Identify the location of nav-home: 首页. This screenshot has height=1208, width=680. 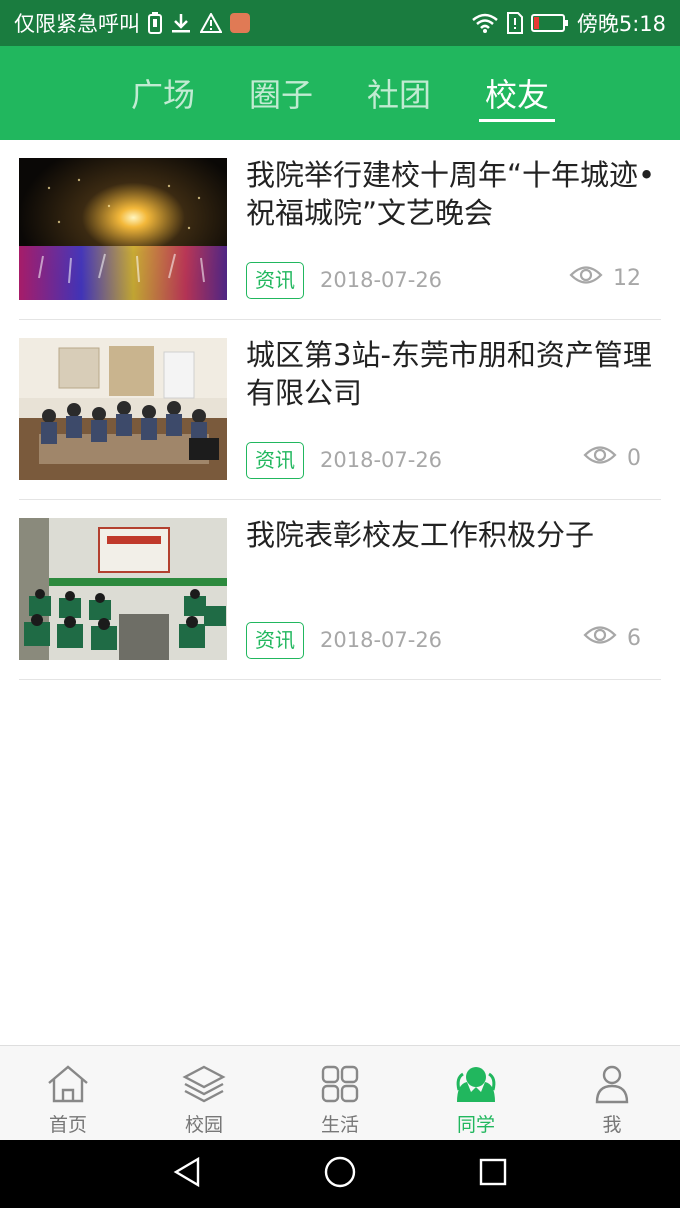
(68, 1093).